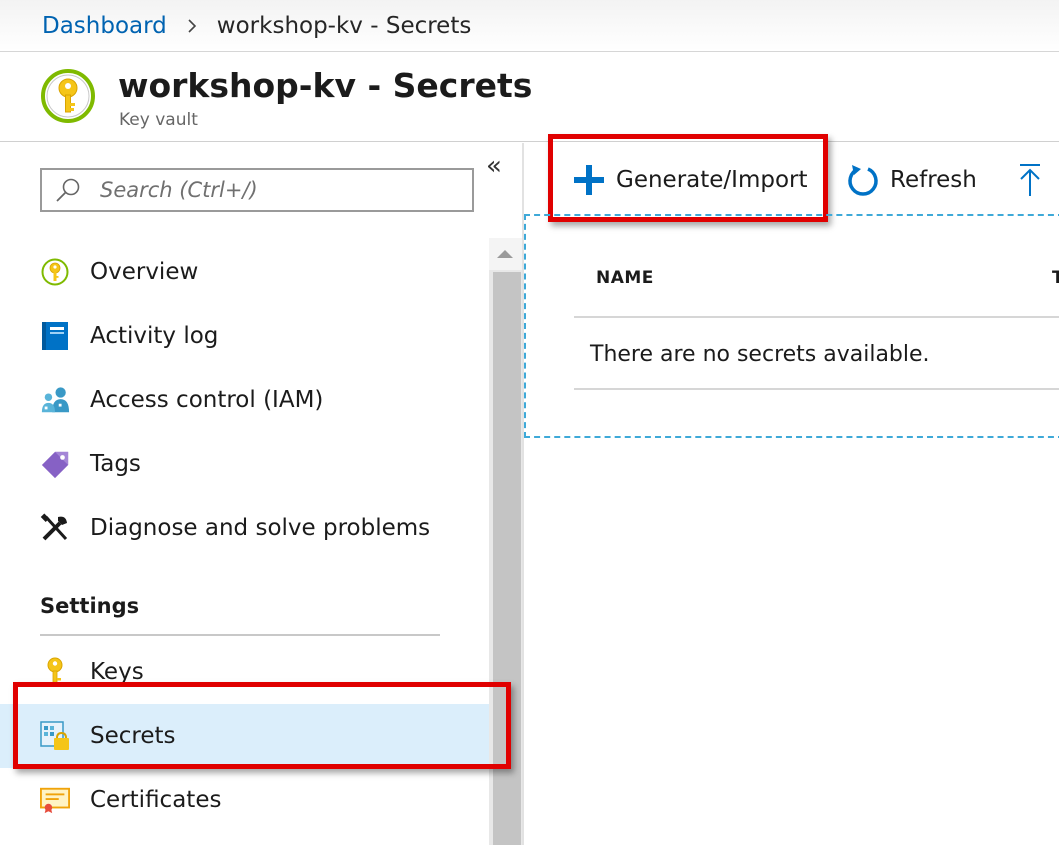 The height and width of the screenshot is (845, 1059). What do you see at coordinates (154, 336) in the screenshot?
I see `sidebar-item-label: Activity log` at bounding box center [154, 336].